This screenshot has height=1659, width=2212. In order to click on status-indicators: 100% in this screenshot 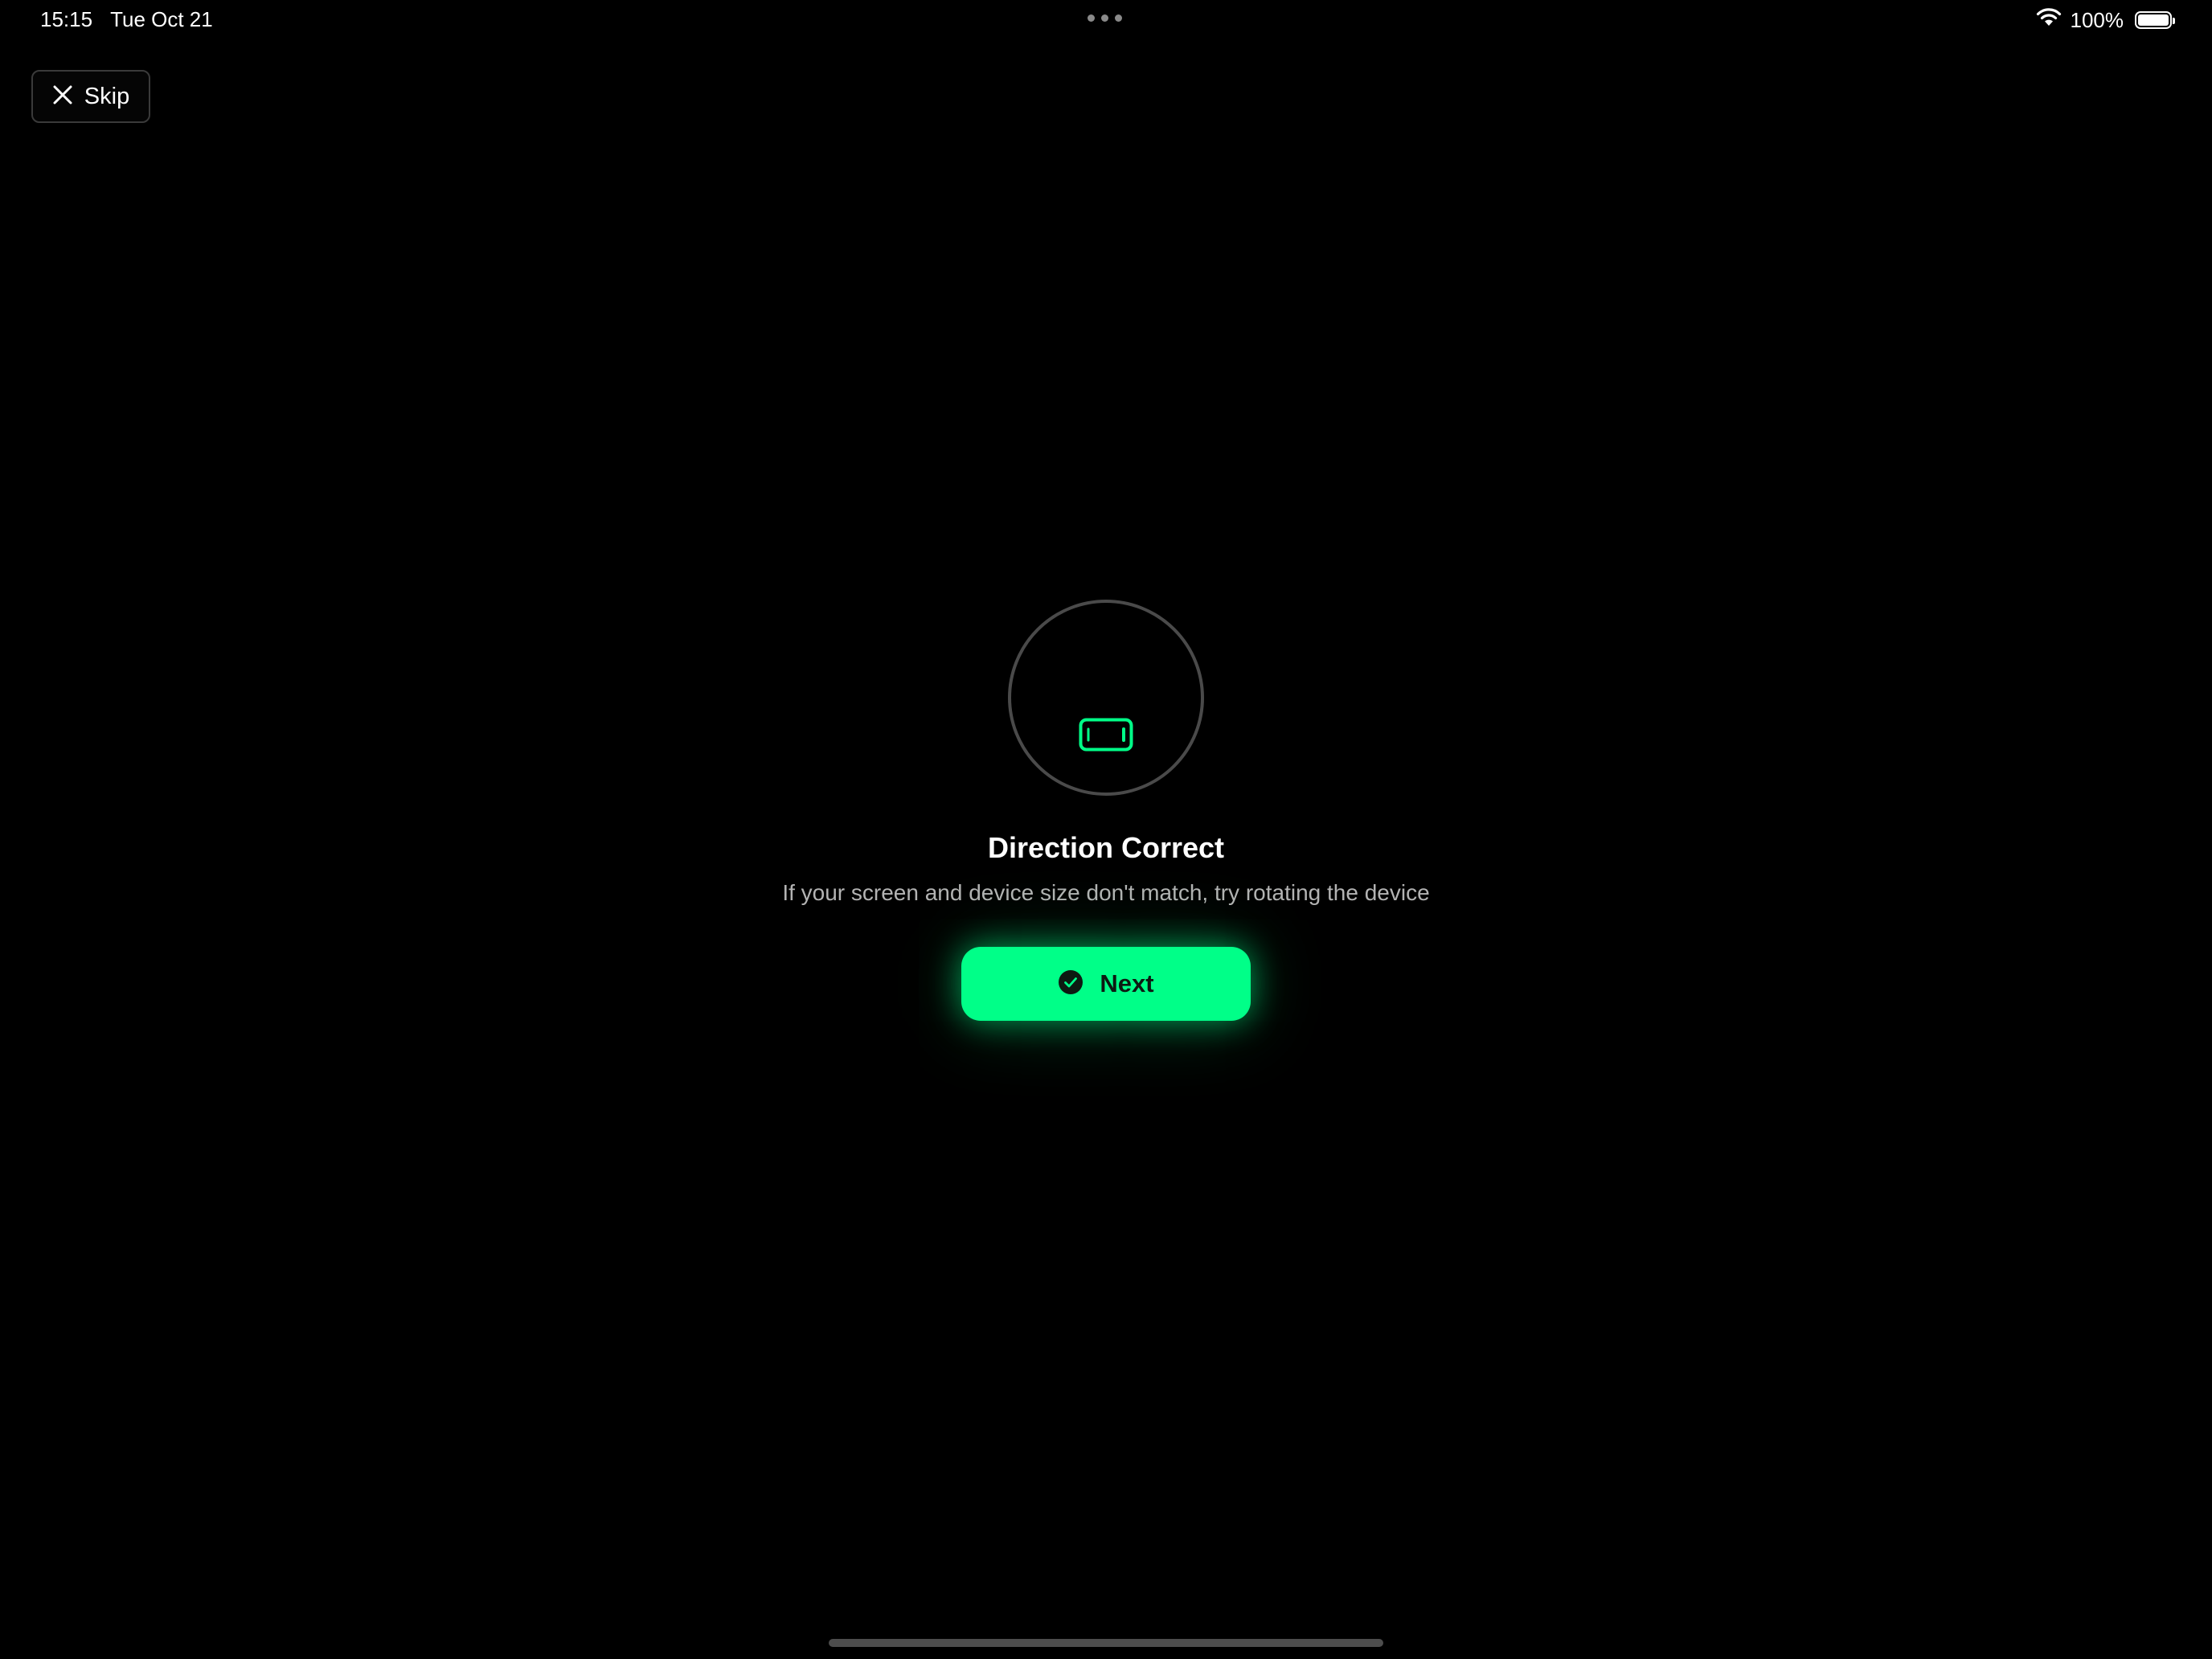, I will do `click(2105, 19)`.